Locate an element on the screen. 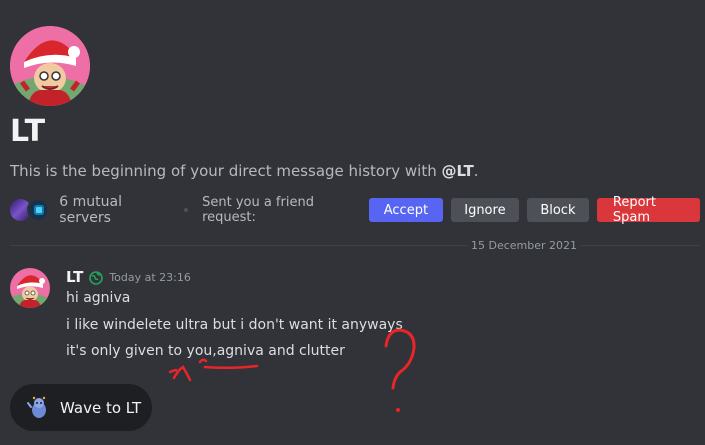  message-timestamp: Today at 23:16 is located at coordinates (150, 277).